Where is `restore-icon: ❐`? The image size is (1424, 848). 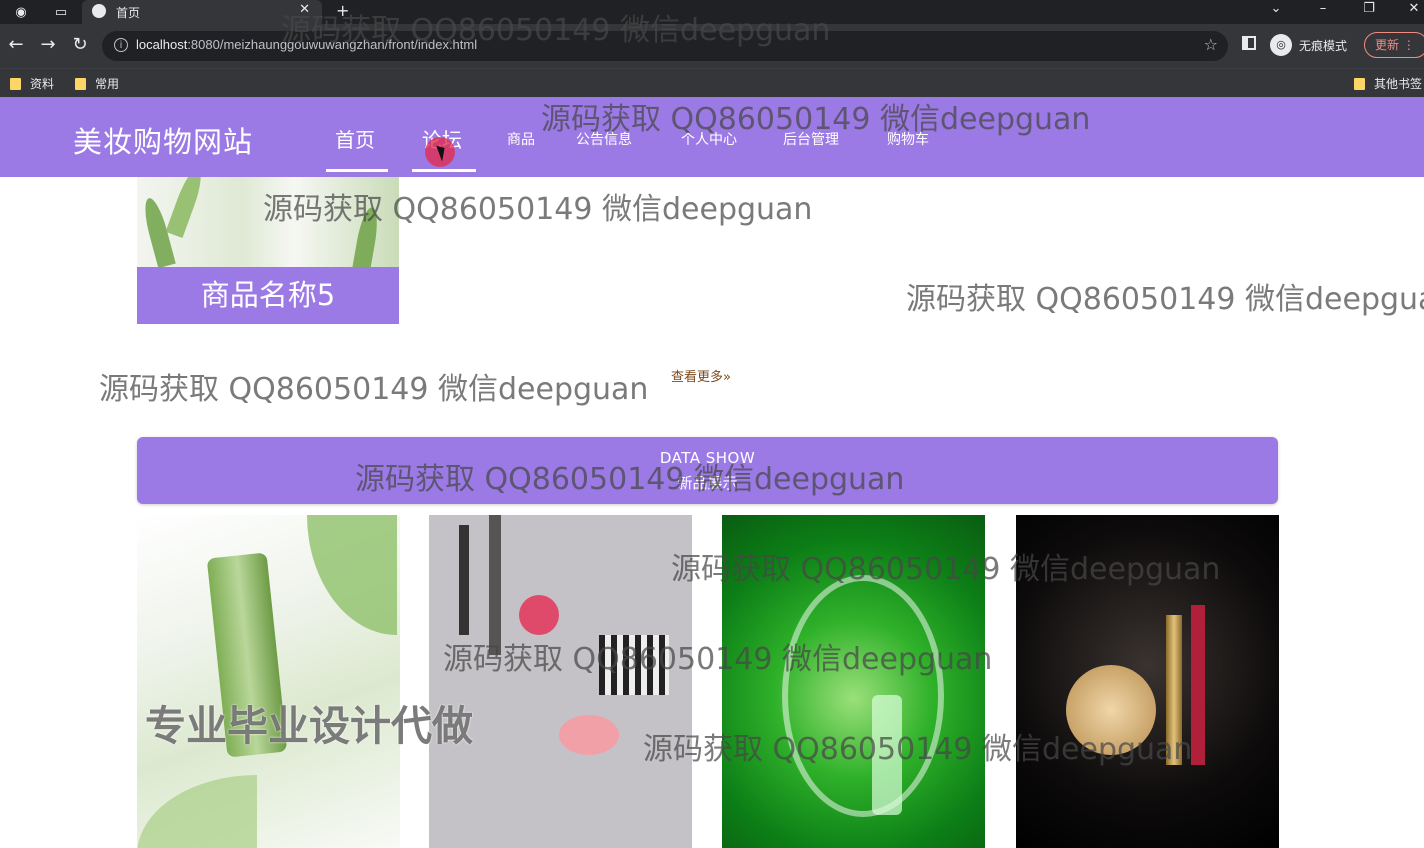 restore-icon: ❐ is located at coordinates (1369, 8).